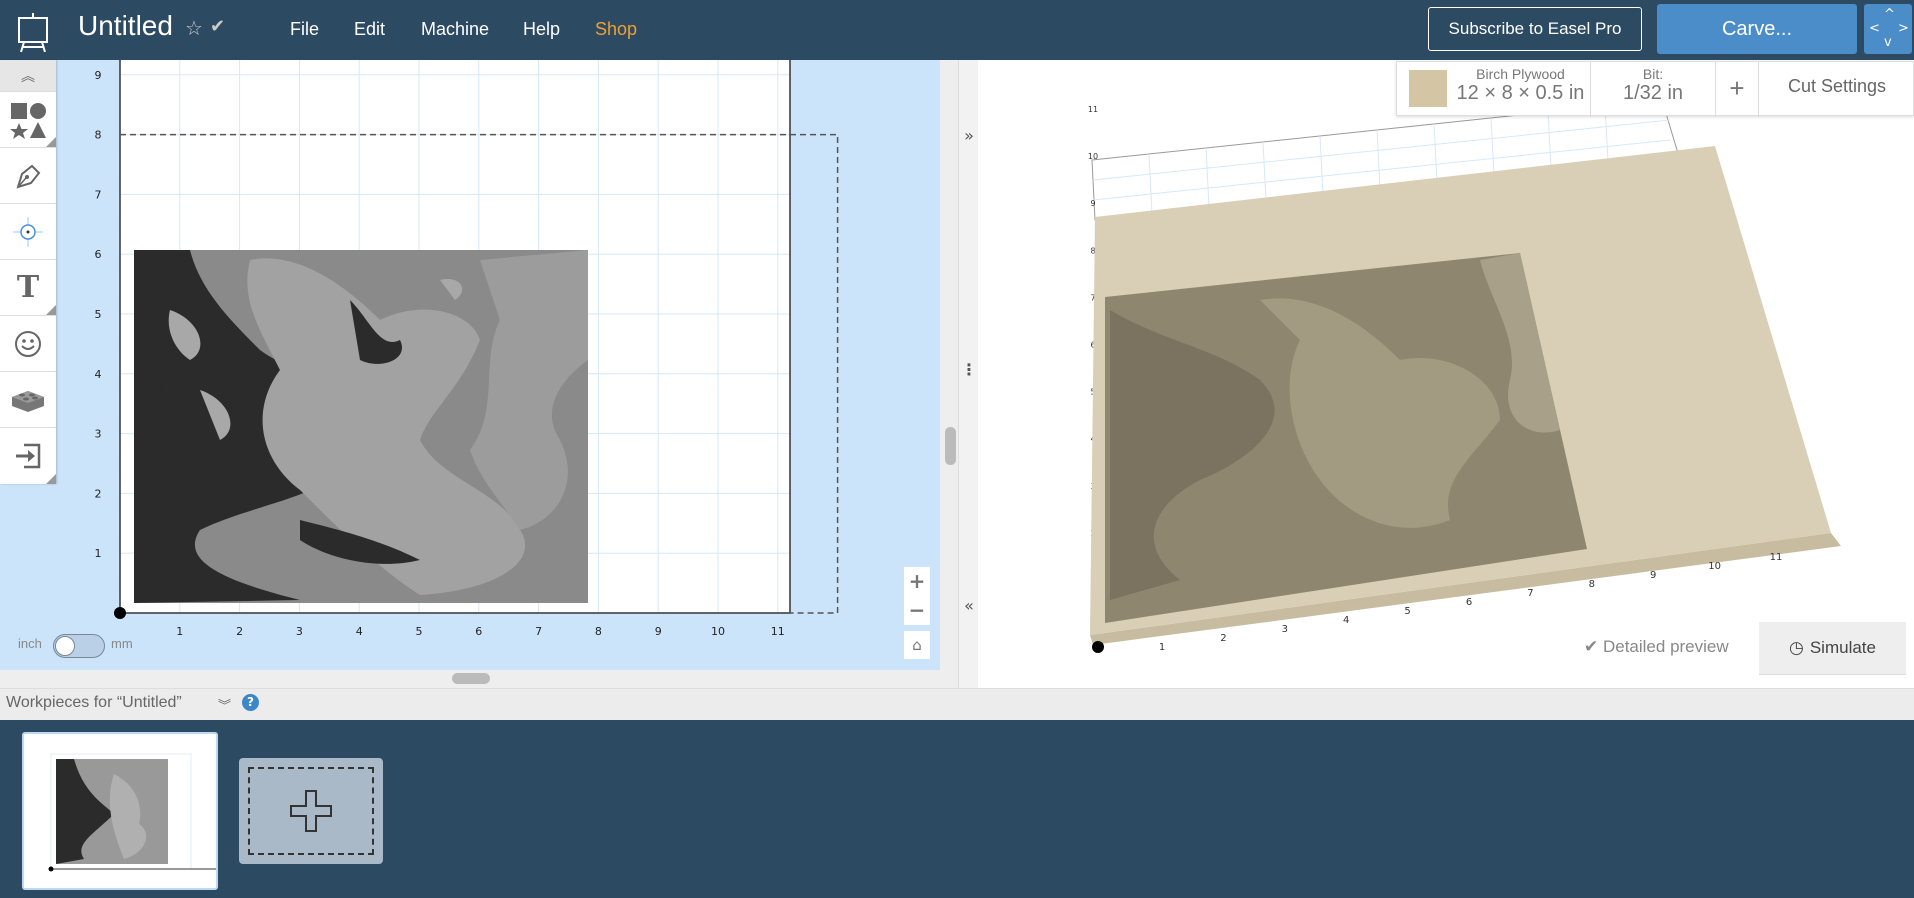  What do you see at coordinates (98, 194) in the screenshot?
I see `y-tick-label: 7` at bounding box center [98, 194].